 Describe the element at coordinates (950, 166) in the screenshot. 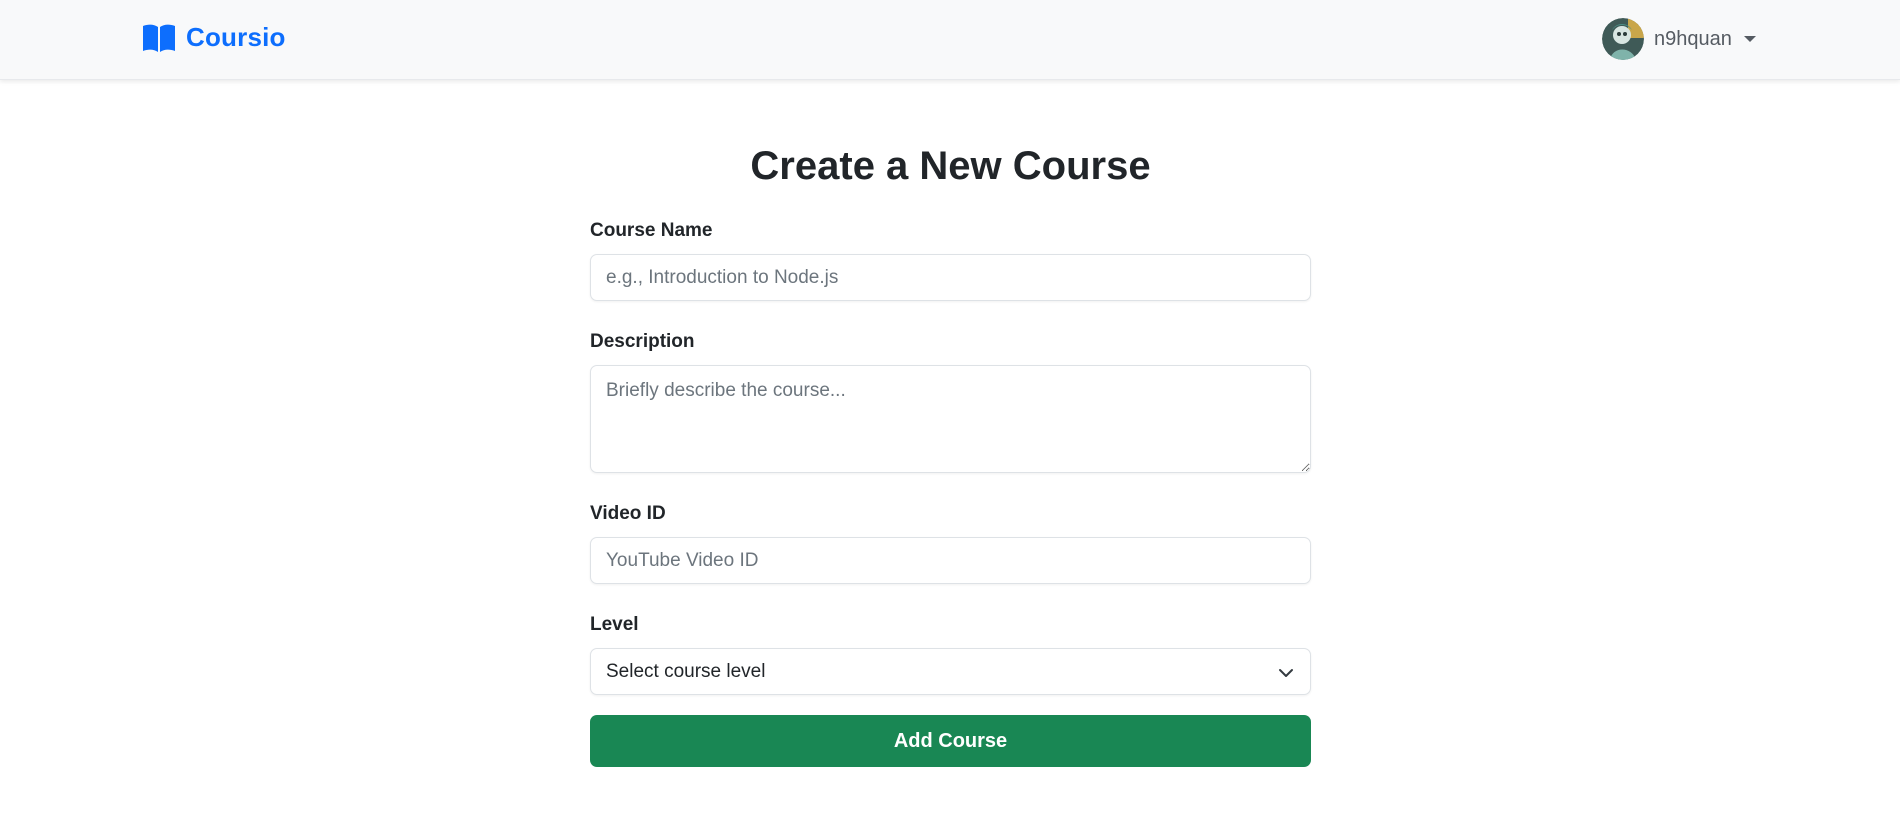

I see `page-title: Create a New Course` at that location.